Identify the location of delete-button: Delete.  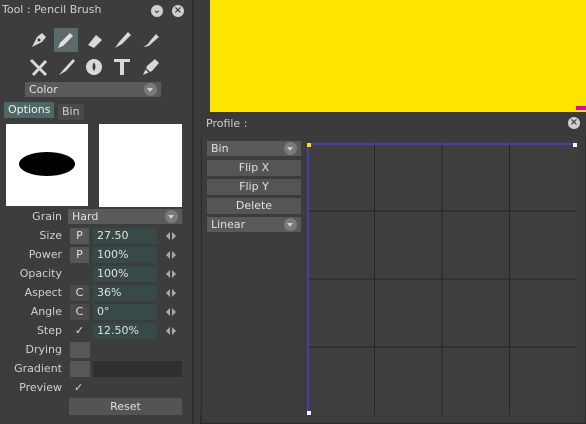
(254, 206).